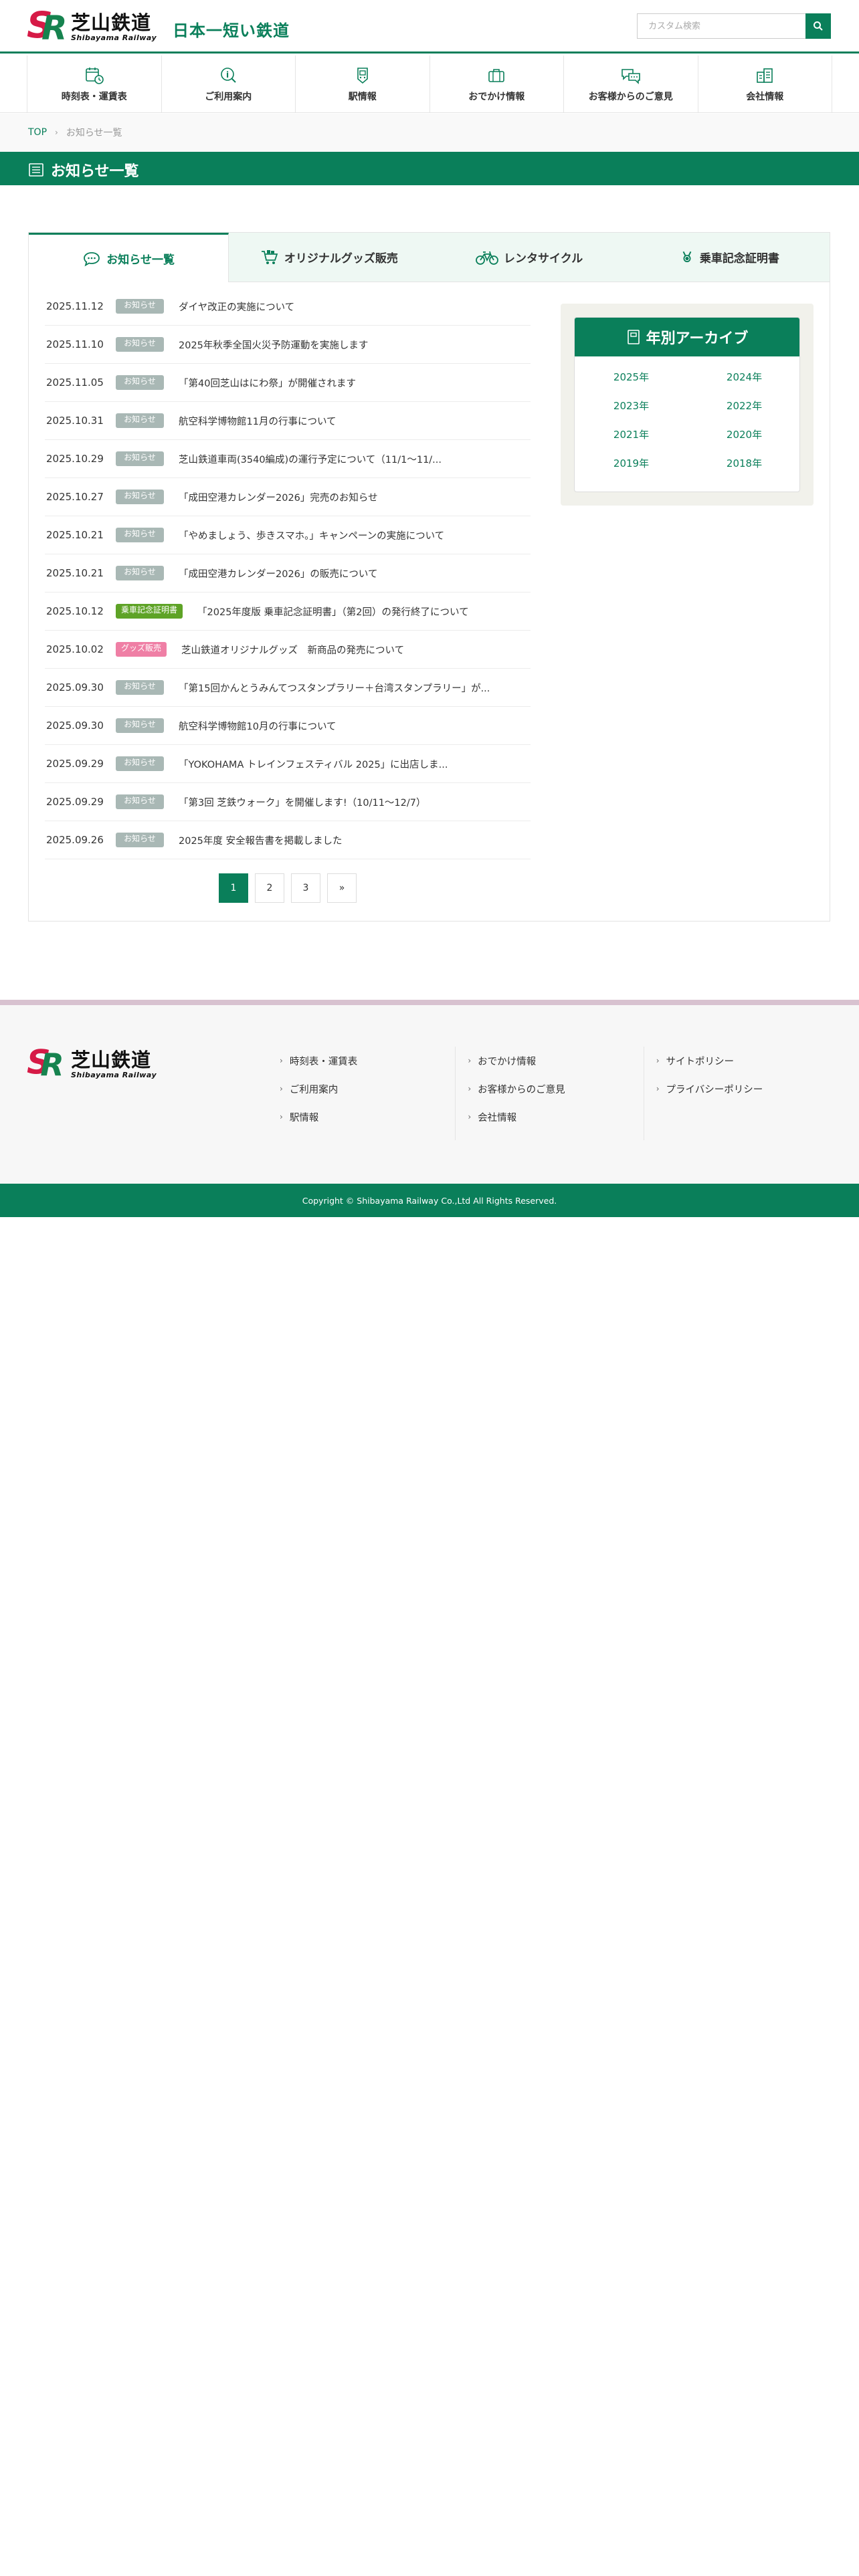 This screenshot has width=859, height=2576. I want to click on search-button, so click(818, 26).